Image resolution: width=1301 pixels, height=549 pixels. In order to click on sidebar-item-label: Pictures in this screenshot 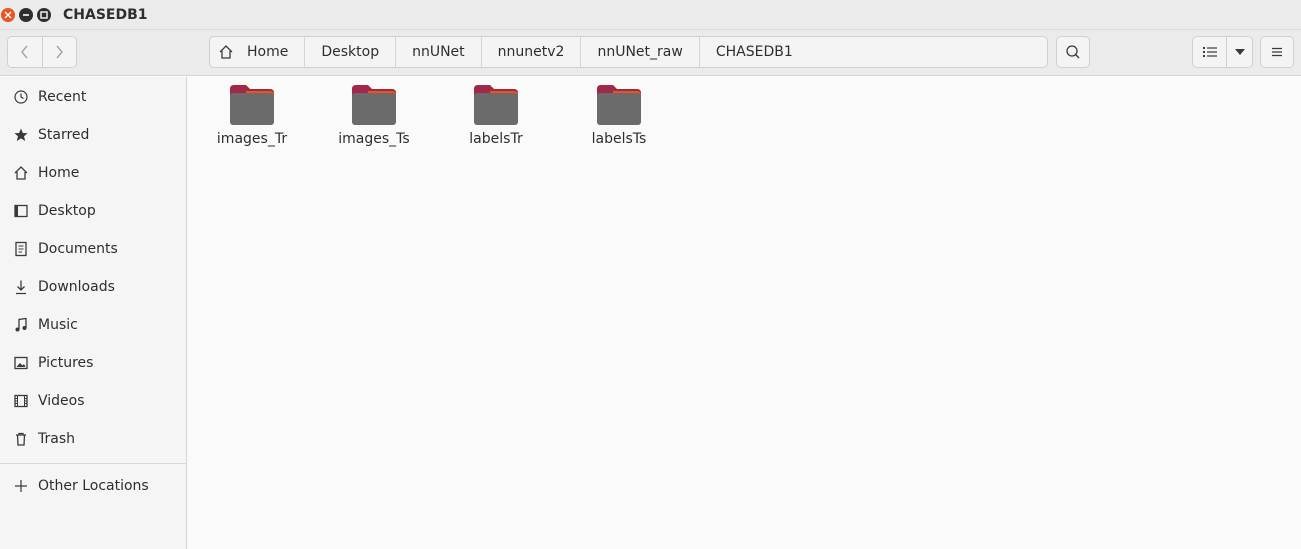, I will do `click(66, 363)`.